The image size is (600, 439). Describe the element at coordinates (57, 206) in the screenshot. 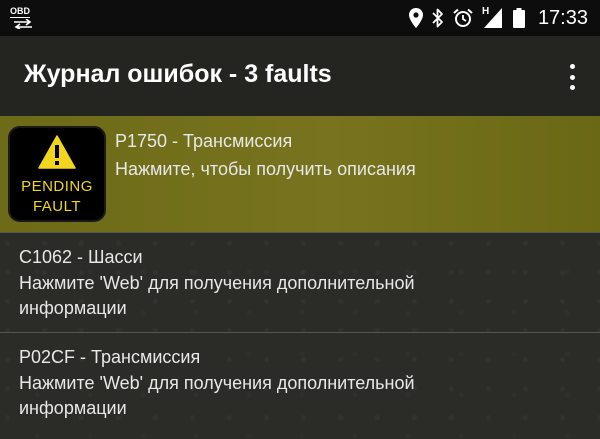

I see `badge-line-fault: FAULT` at that location.